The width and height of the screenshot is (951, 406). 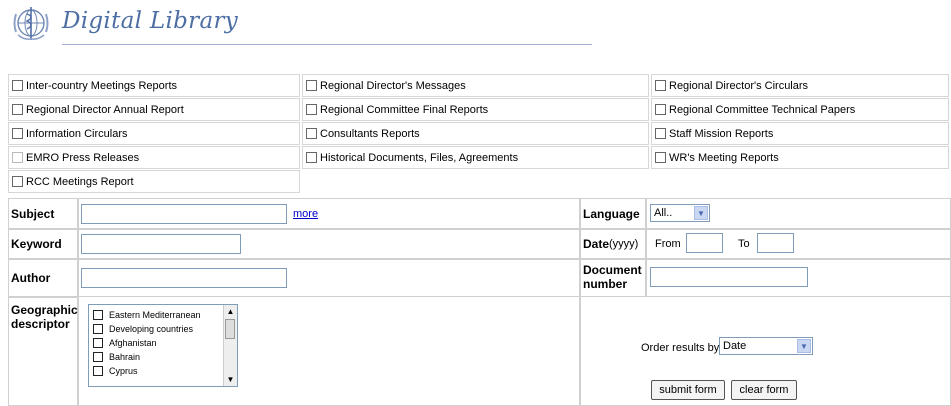 I want to click on subject-label-cell: Subject, so click(x=43, y=213).